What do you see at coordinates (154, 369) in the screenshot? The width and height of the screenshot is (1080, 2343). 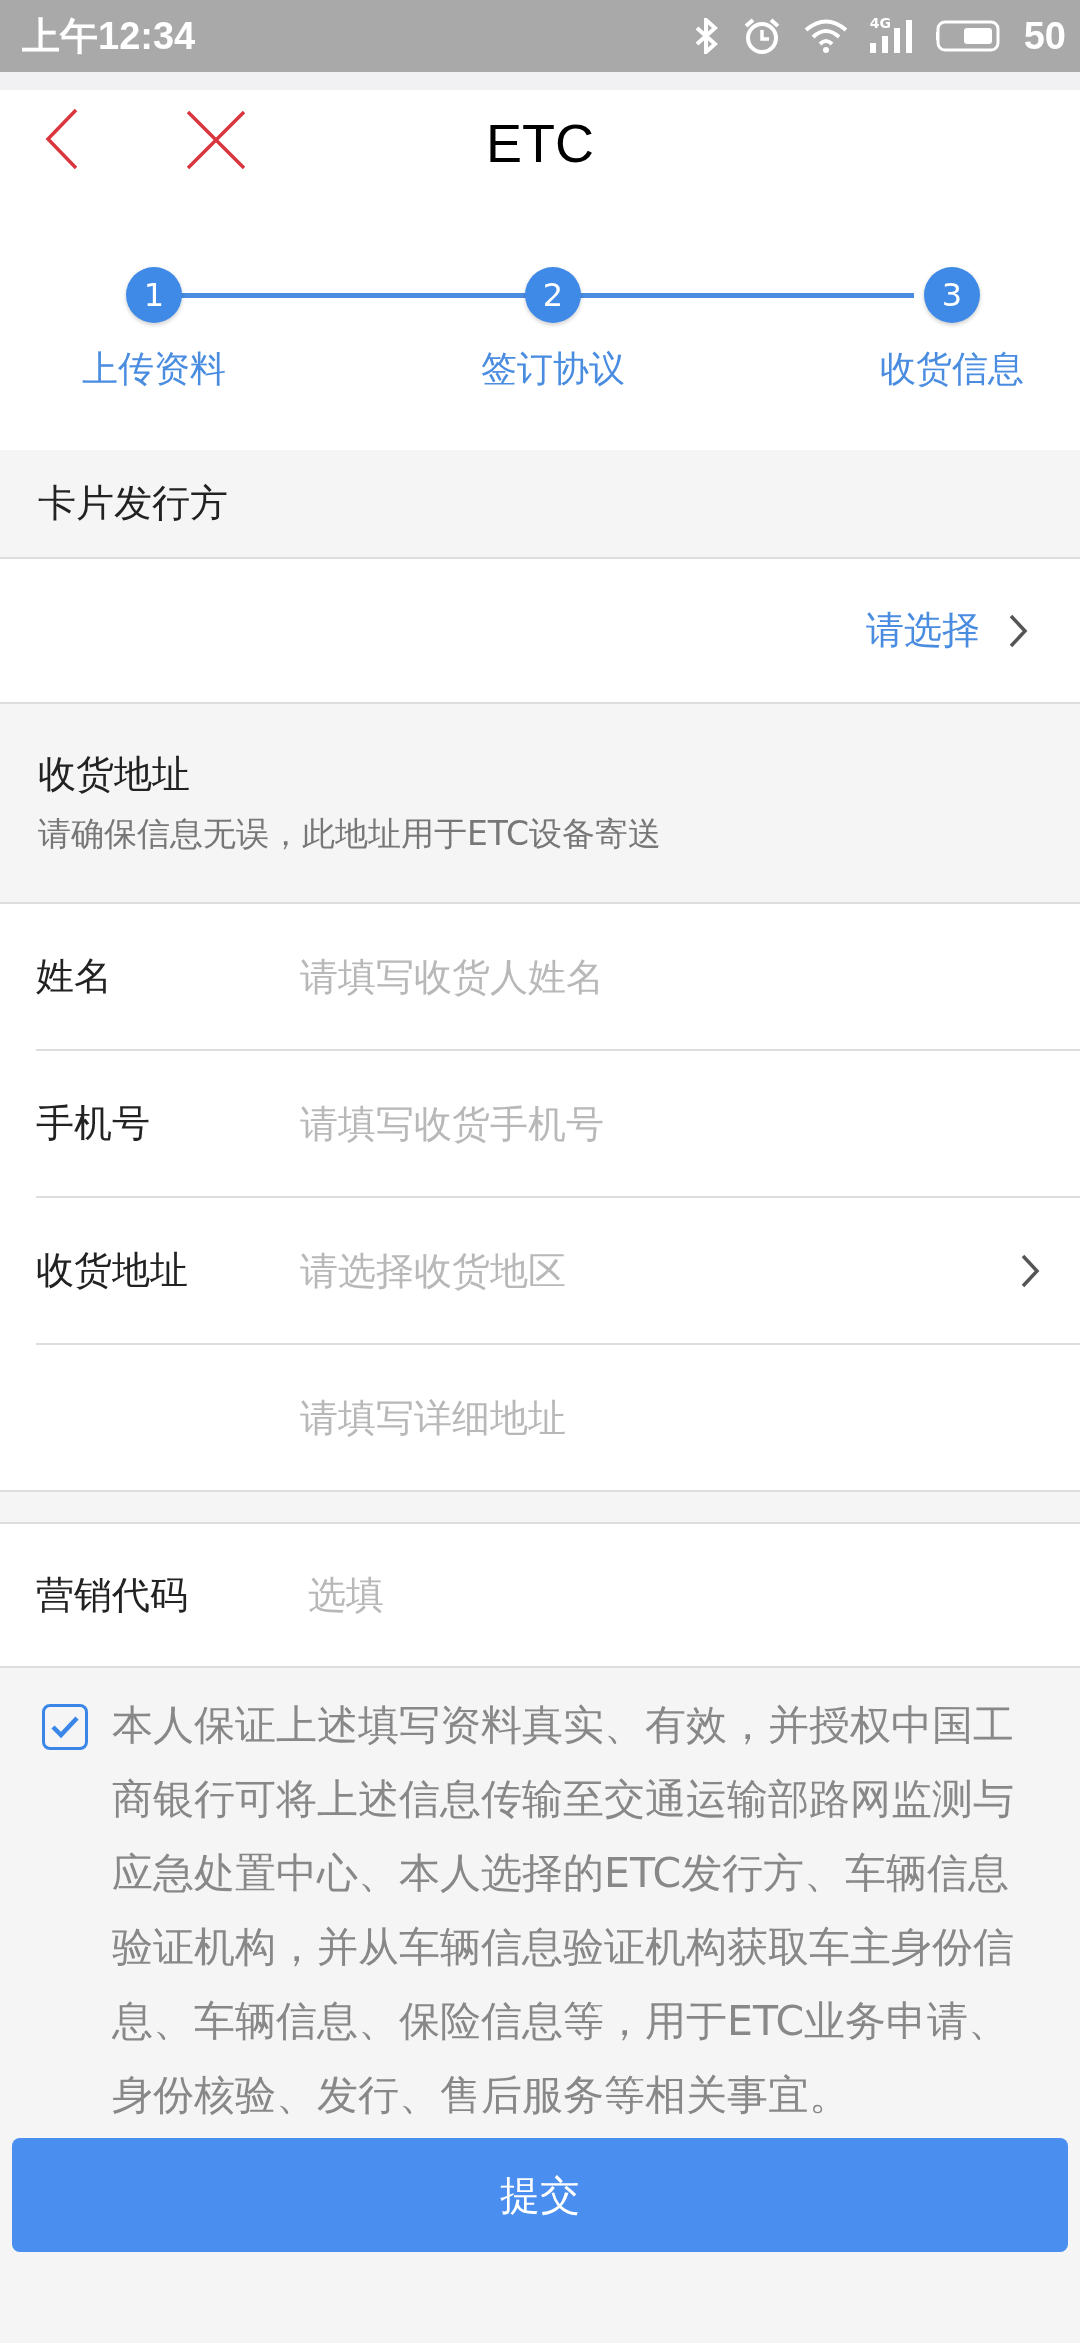 I see `step-label: 上传资料` at bounding box center [154, 369].